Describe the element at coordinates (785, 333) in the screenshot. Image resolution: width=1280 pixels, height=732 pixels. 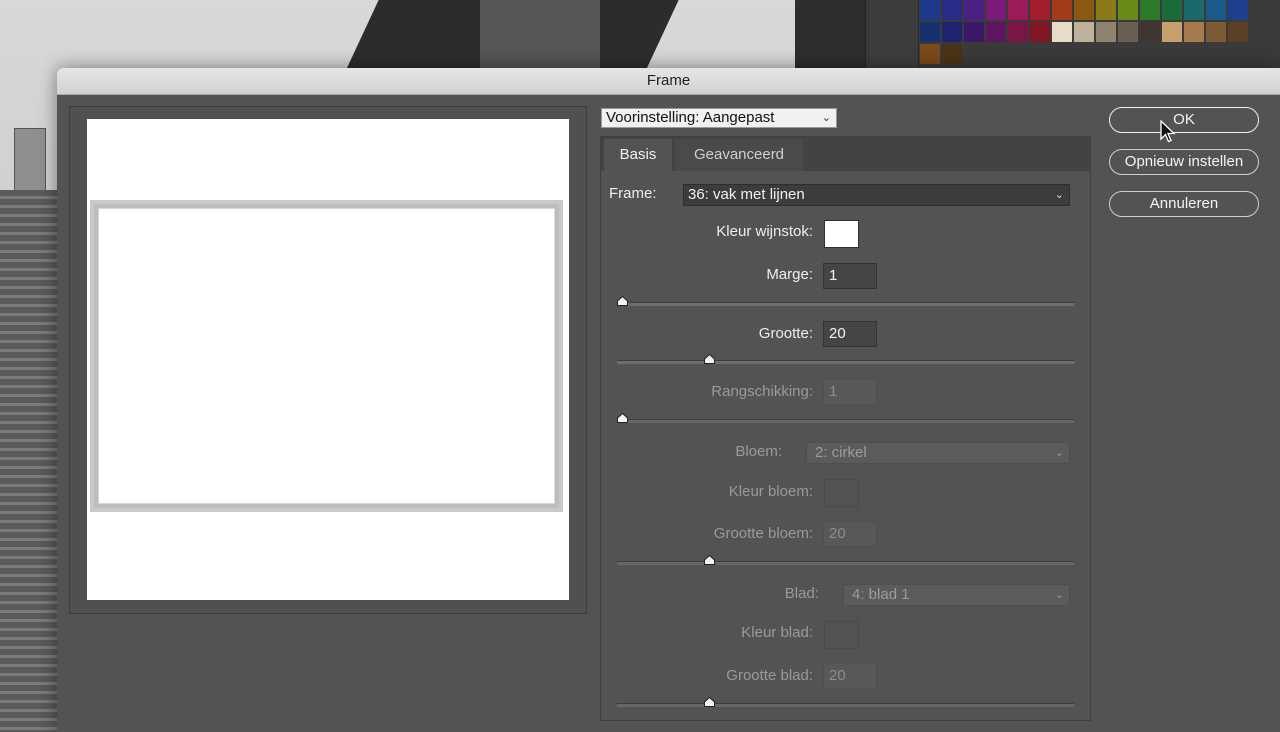
I see `grootte-label: Grootte:` at that location.